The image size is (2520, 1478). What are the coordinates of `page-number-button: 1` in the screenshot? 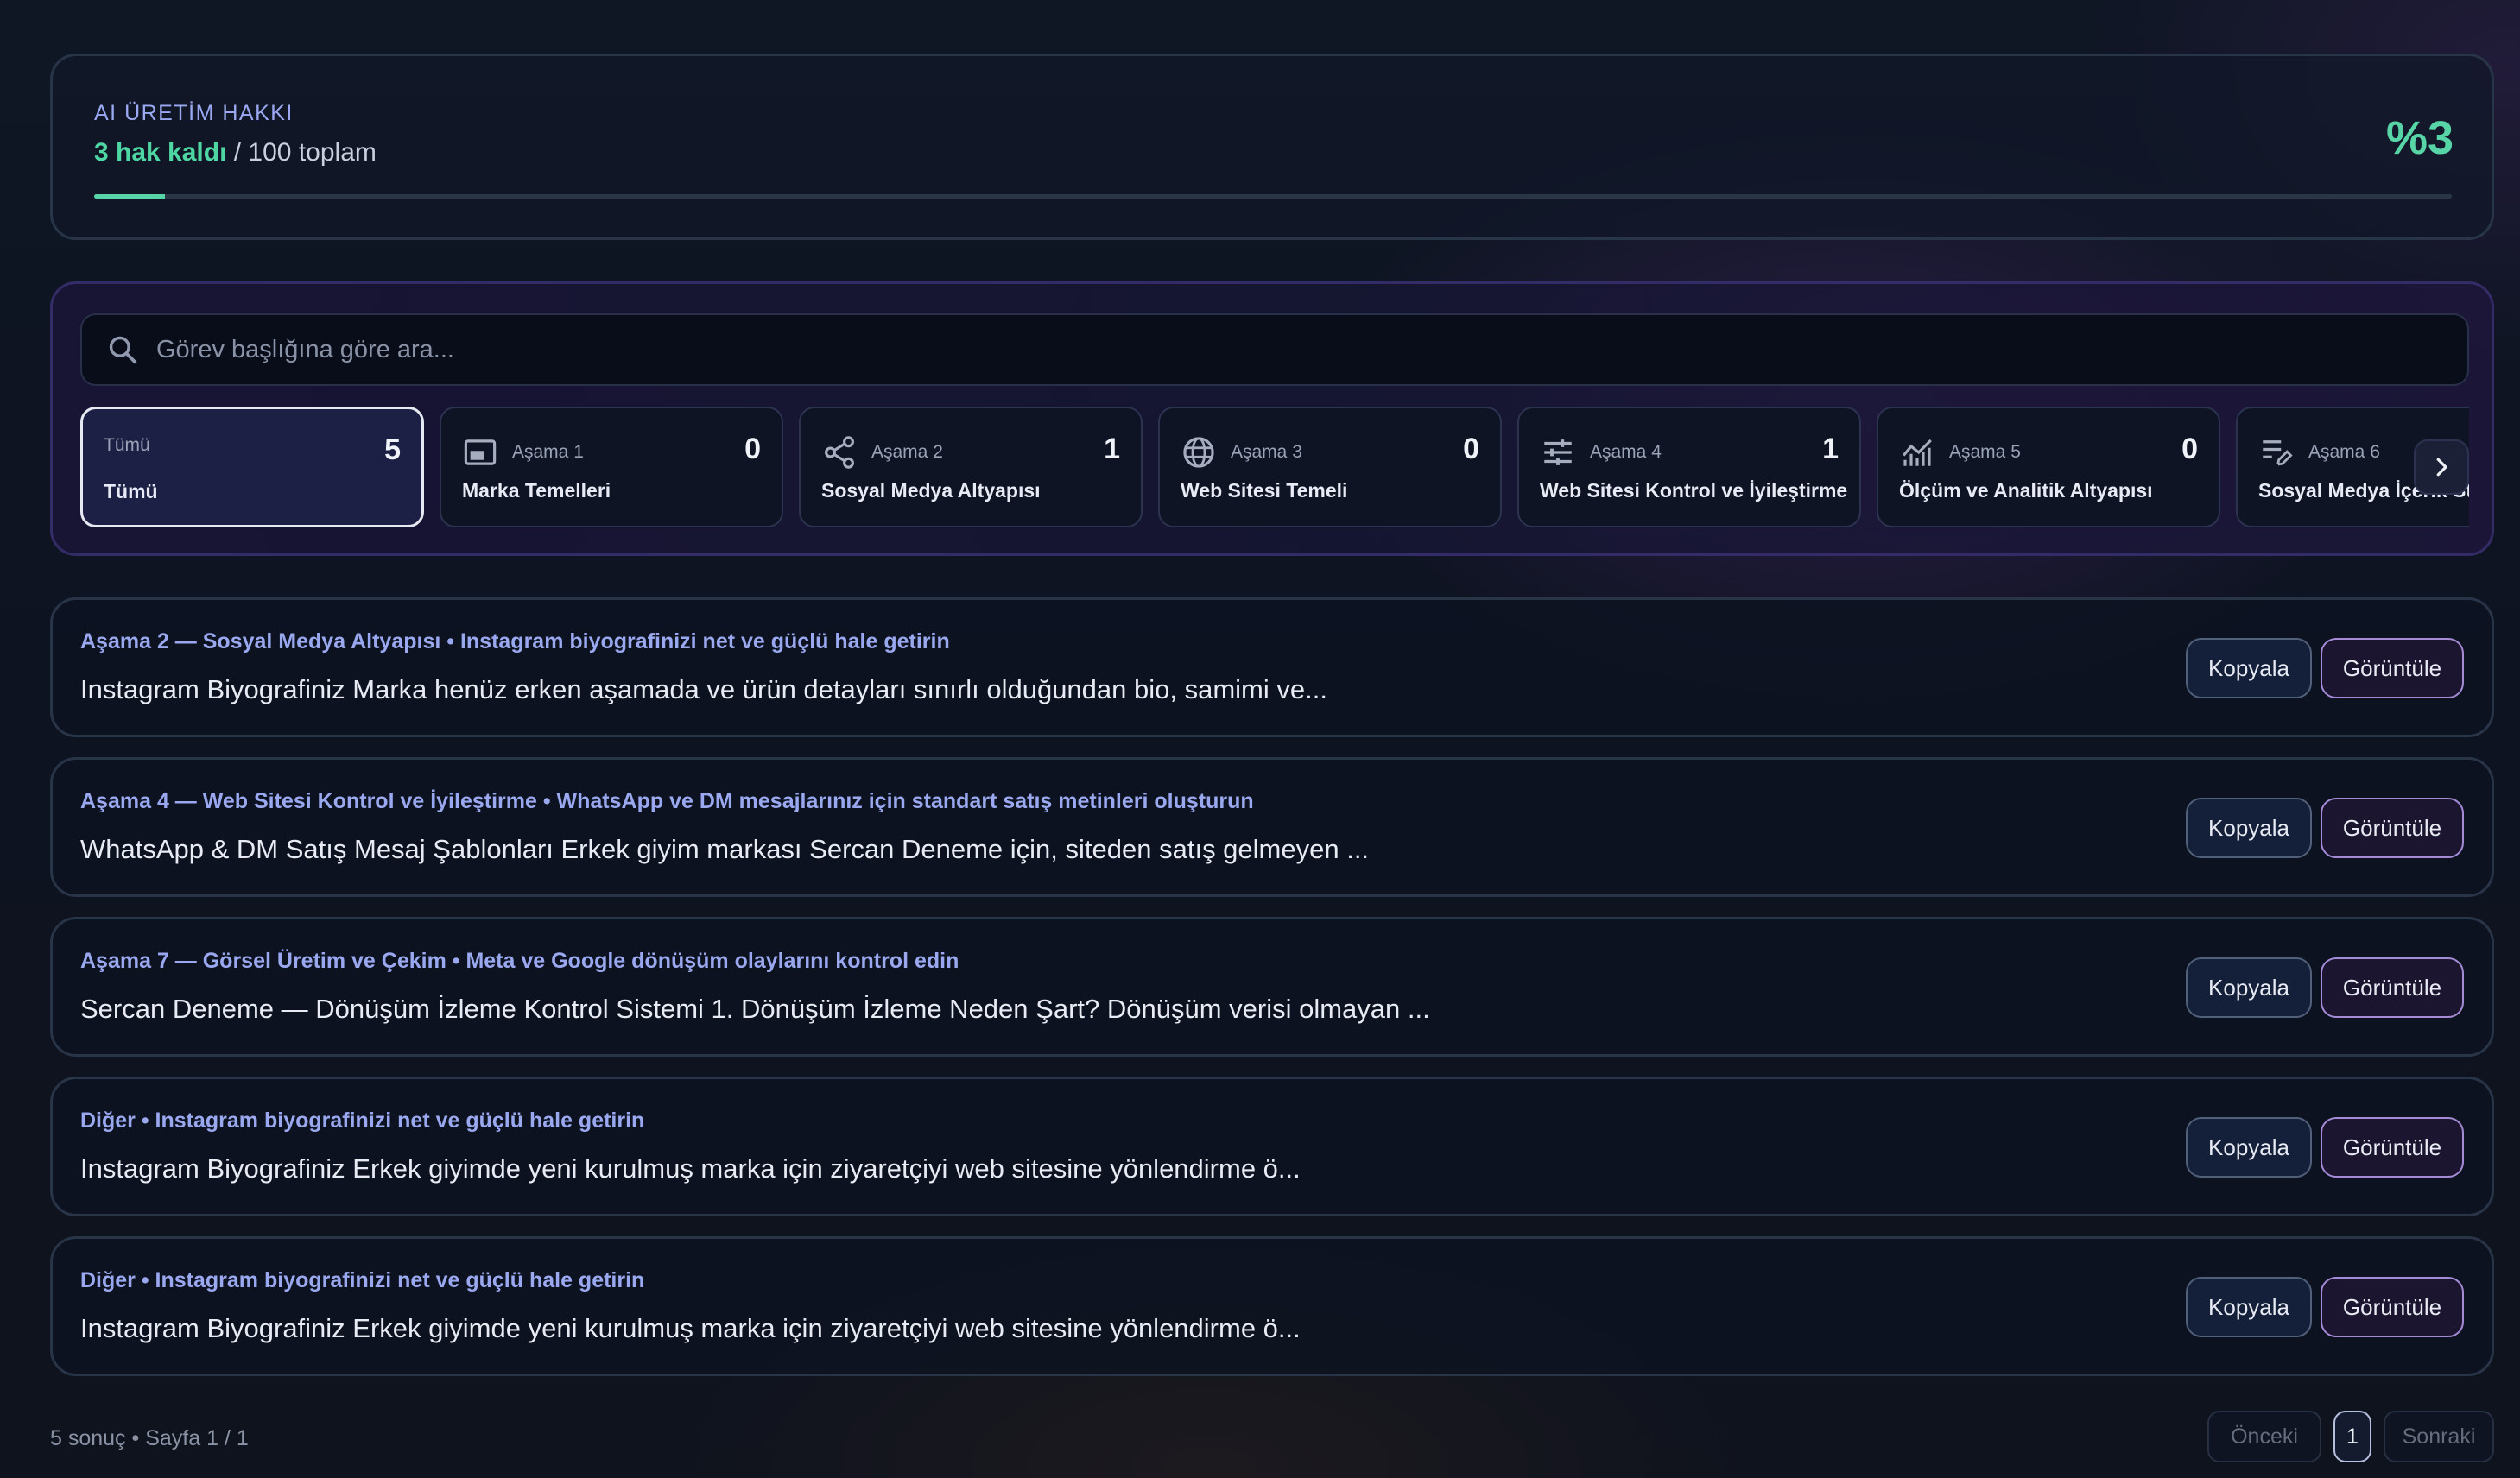 It's located at (2352, 1436).